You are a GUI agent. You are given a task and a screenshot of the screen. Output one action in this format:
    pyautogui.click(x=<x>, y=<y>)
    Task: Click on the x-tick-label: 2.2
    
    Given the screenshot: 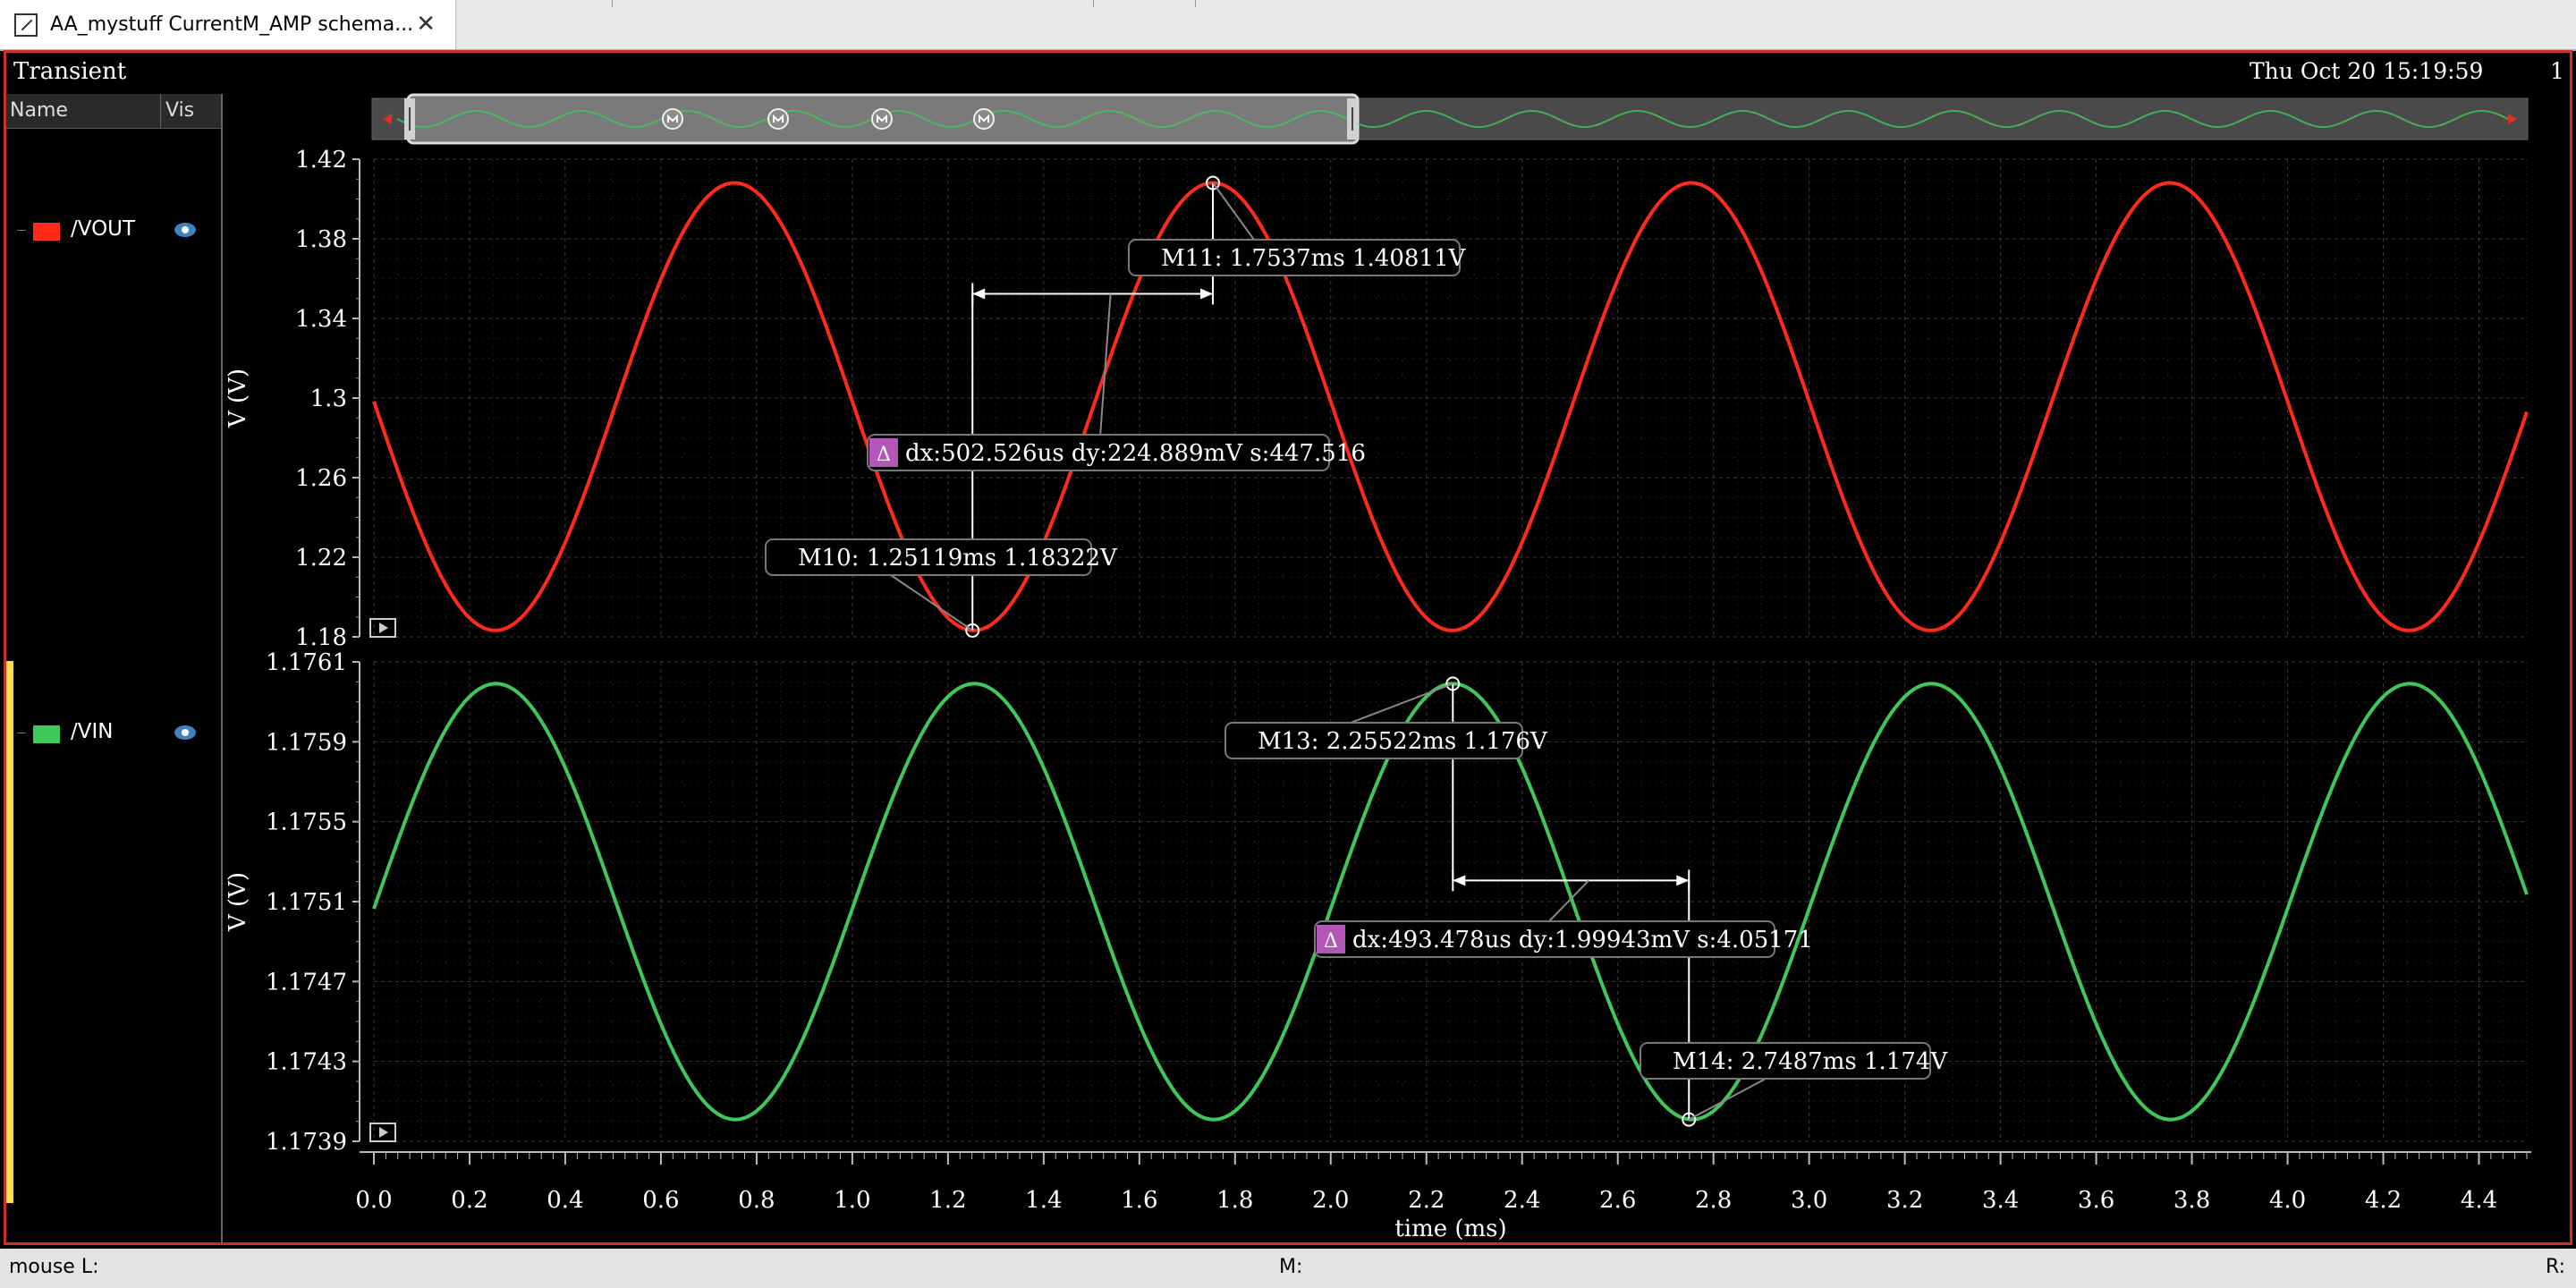 What is the action you would take?
    pyautogui.click(x=1426, y=1200)
    